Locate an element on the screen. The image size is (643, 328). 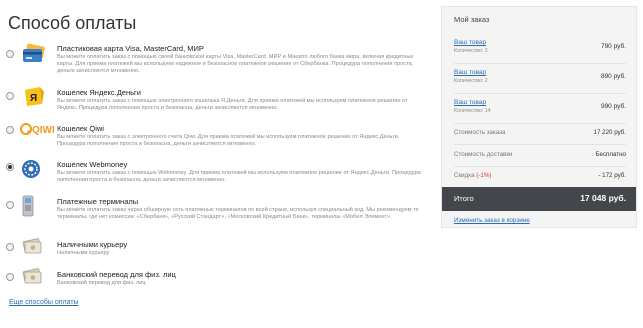
method-desc-bank-transfer: Банковский перевод для физ. лиц is located at coordinates (101, 283).